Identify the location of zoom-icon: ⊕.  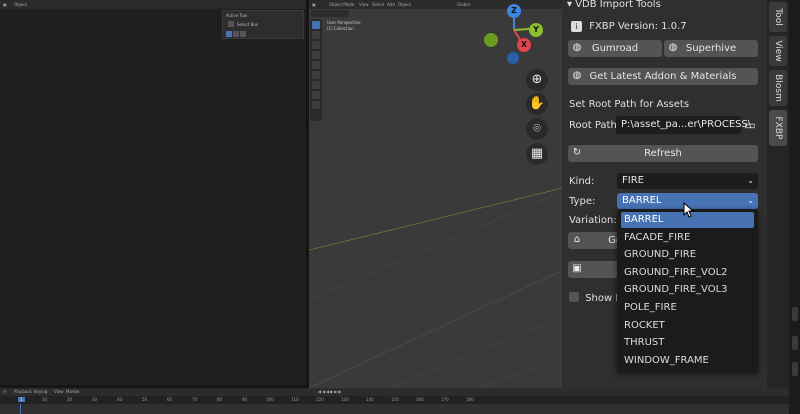
(537, 80).